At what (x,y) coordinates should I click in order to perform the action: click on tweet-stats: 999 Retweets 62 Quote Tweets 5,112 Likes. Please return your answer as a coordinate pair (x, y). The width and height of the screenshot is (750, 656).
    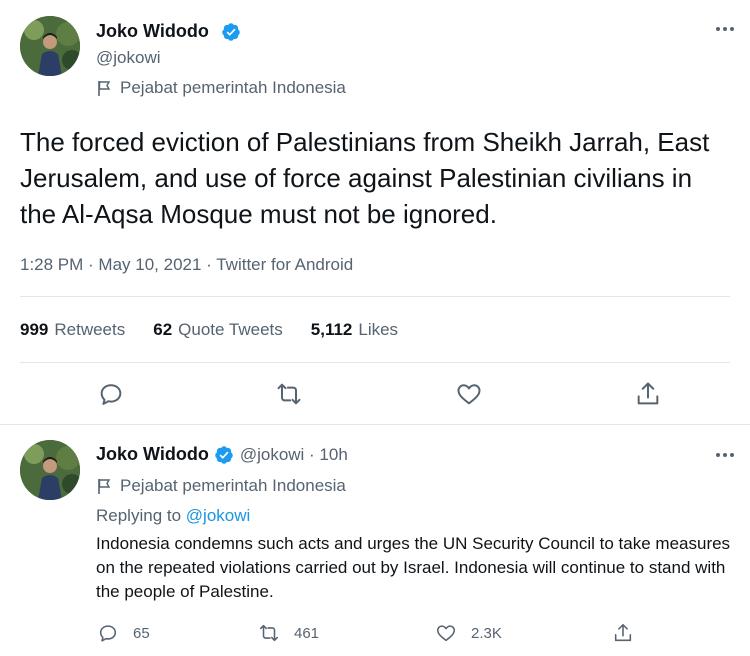
    Looking at the image, I should click on (209, 330).